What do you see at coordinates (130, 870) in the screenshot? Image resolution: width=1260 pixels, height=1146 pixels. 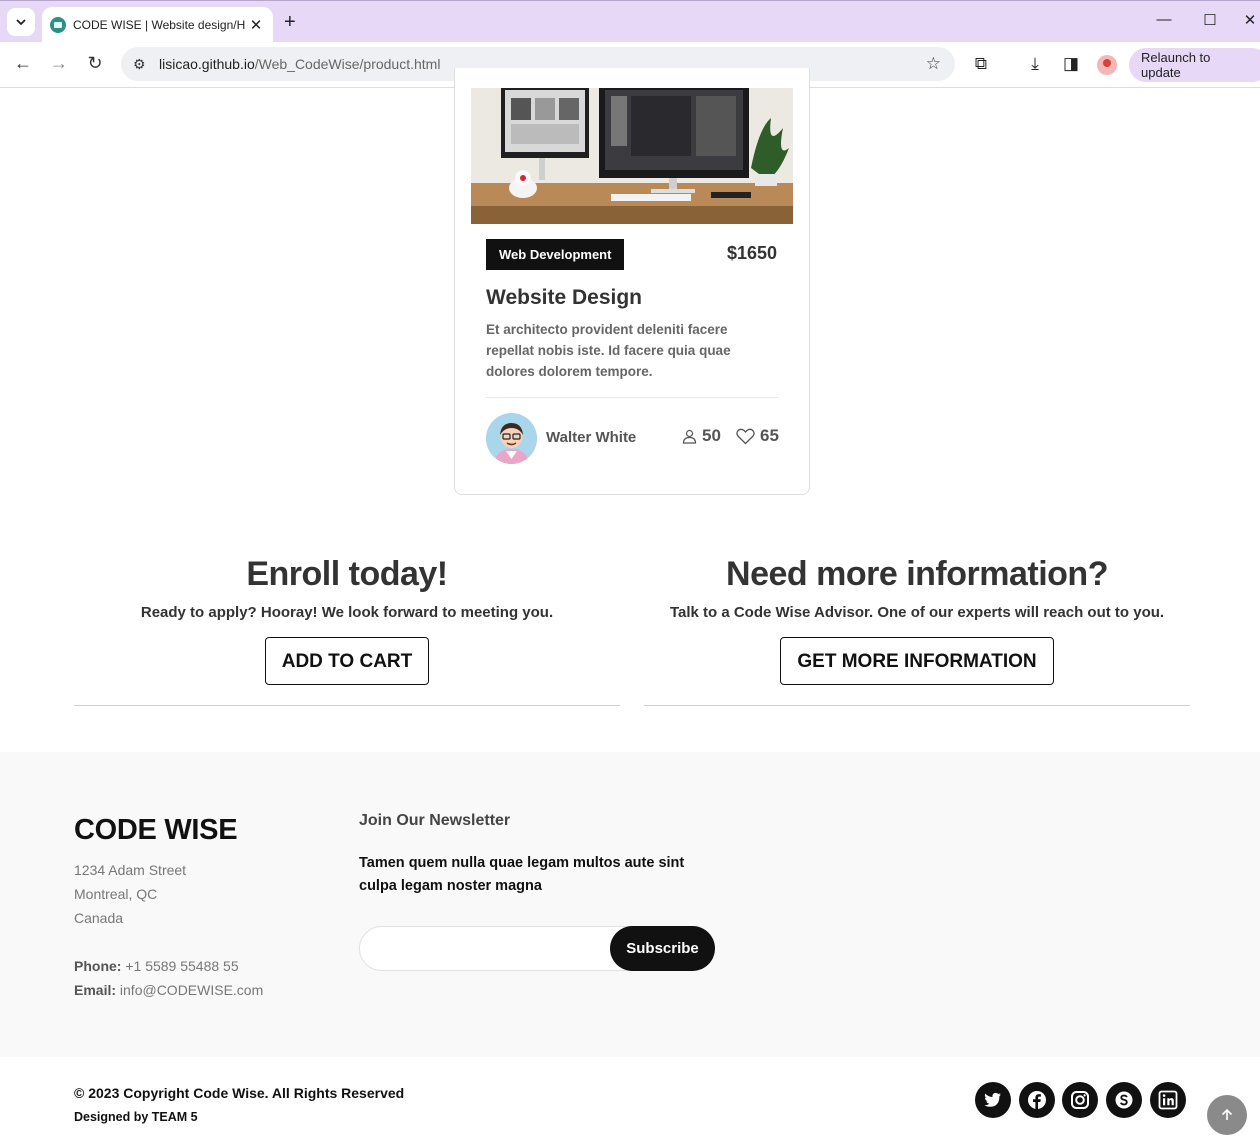 I see `address-line: 1234 Adam Street` at bounding box center [130, 870].